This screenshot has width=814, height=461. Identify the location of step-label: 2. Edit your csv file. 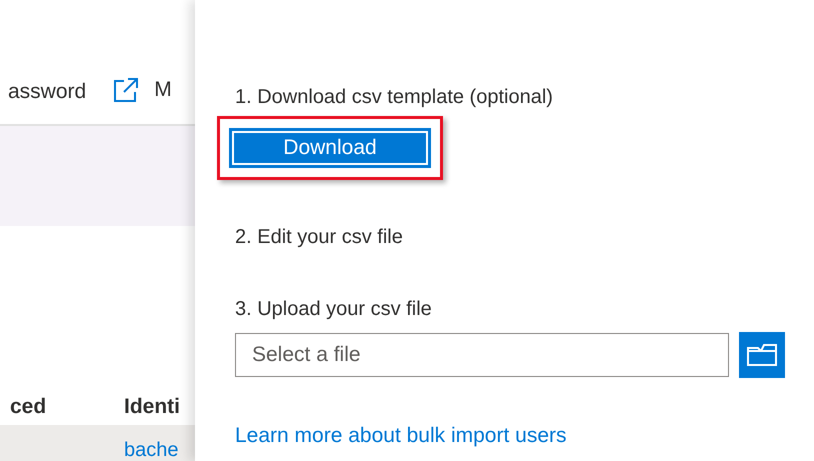
(319, 237).